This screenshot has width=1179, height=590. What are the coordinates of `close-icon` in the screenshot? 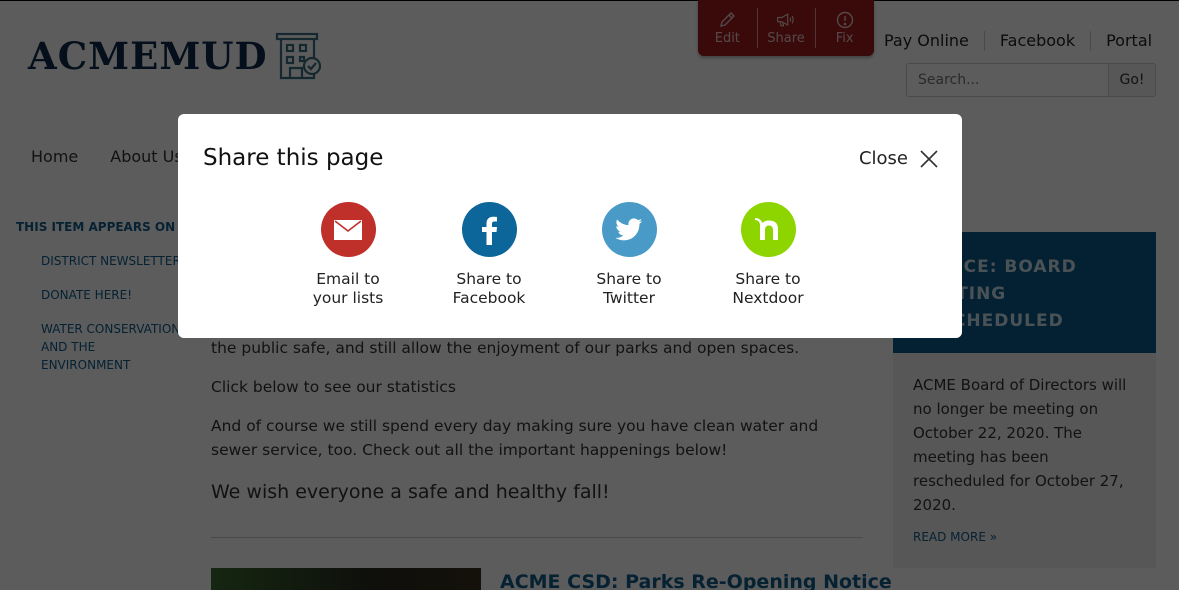 It's located at (929, 158).